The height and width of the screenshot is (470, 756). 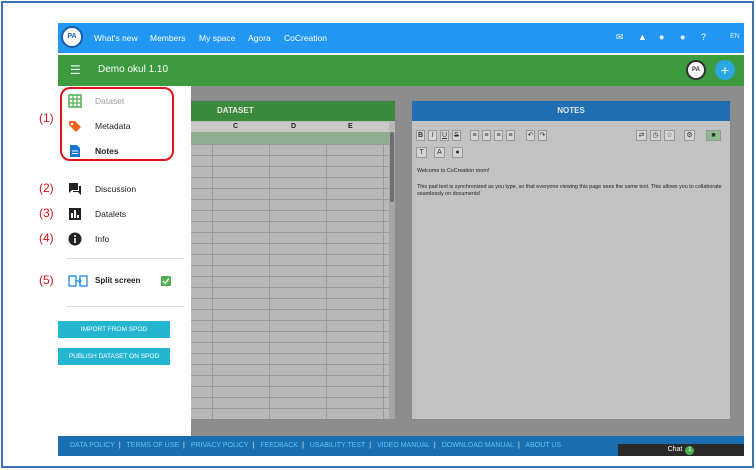 I want to click on chat-label: Chat, so click(x=675, y=449).